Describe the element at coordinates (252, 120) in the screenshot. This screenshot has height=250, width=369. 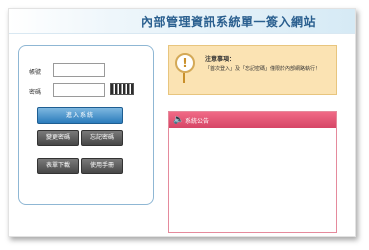
I see `announcement-header: 🔈 系統公告` at that location.